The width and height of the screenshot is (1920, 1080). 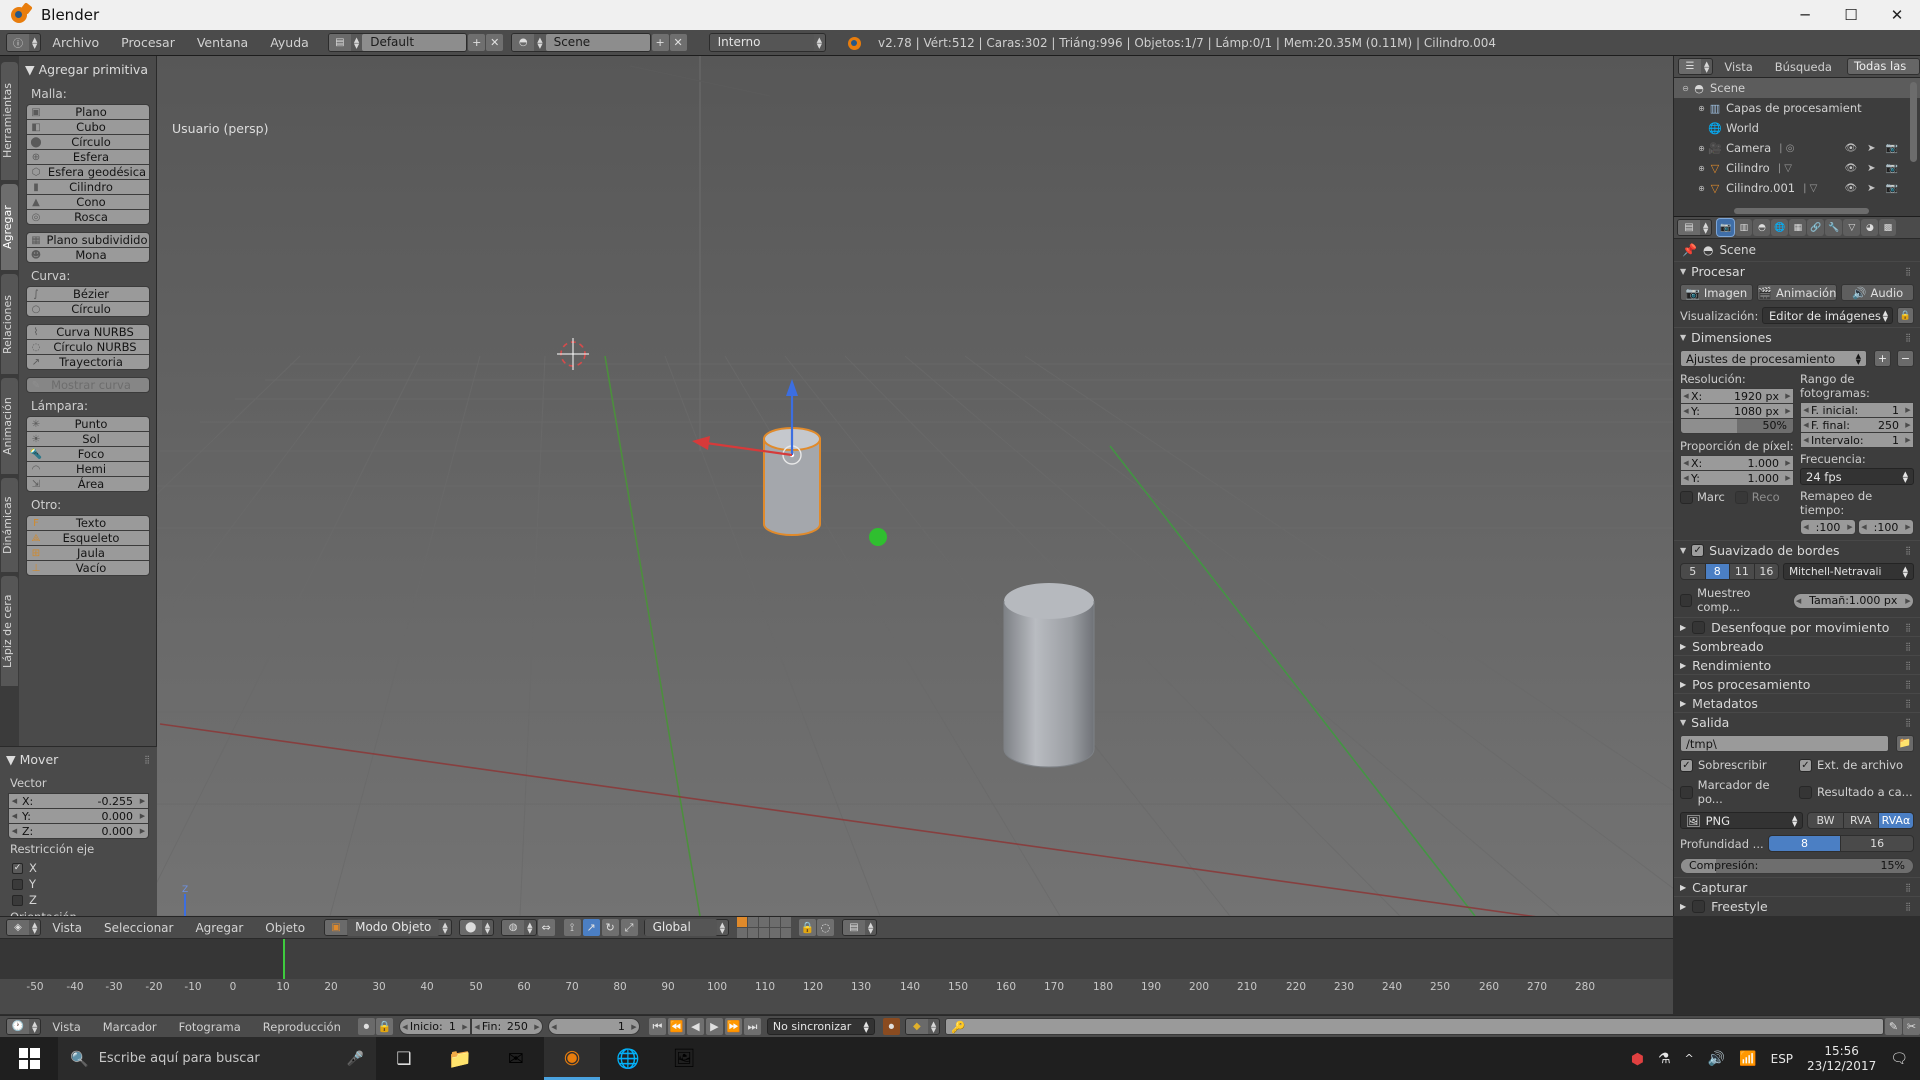 What do you see at coordinates (17, 868) in the screenshot?
I see `axis-x-checkbox: ✓` at bounding box center [17, 868].